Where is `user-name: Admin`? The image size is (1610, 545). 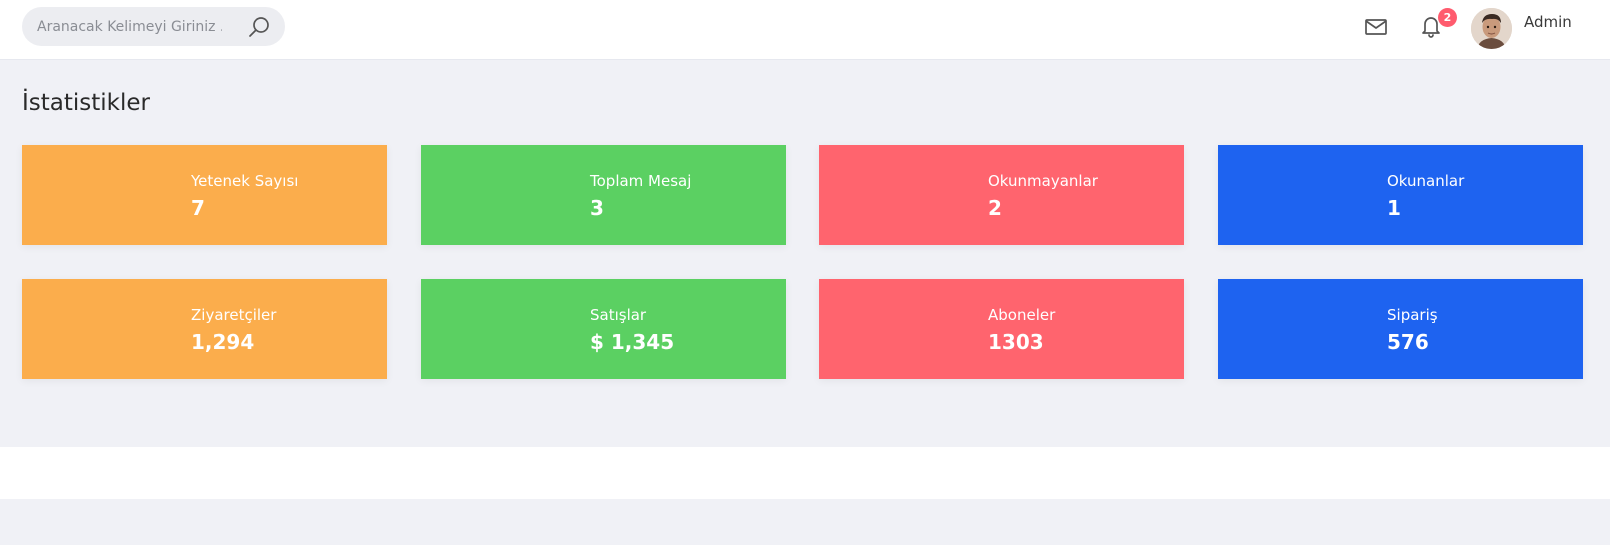
user-name: Admin is located at coordinates (1548, 22).